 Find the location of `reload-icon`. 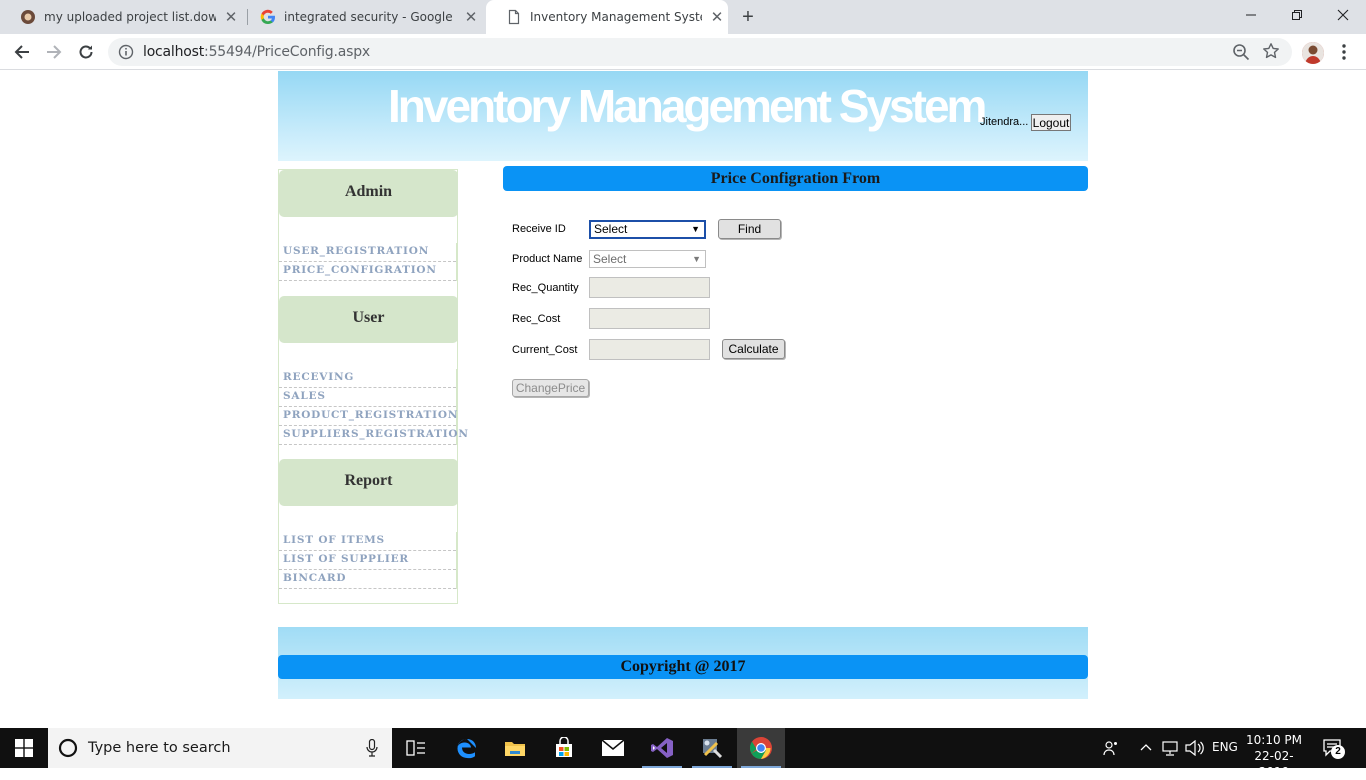

reload-icon is located at coordinates (86, 52).